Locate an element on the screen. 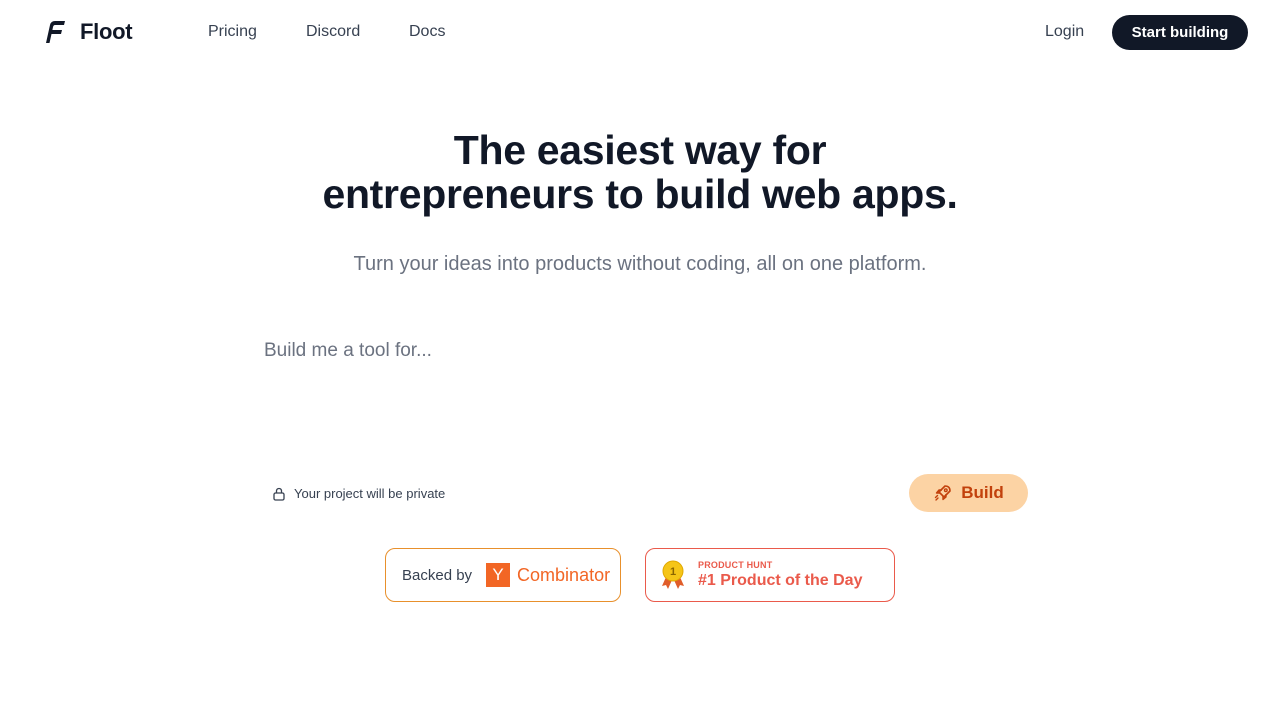  product-hunt-award: #1 Product of the Day is located at coordinates (780, 580).